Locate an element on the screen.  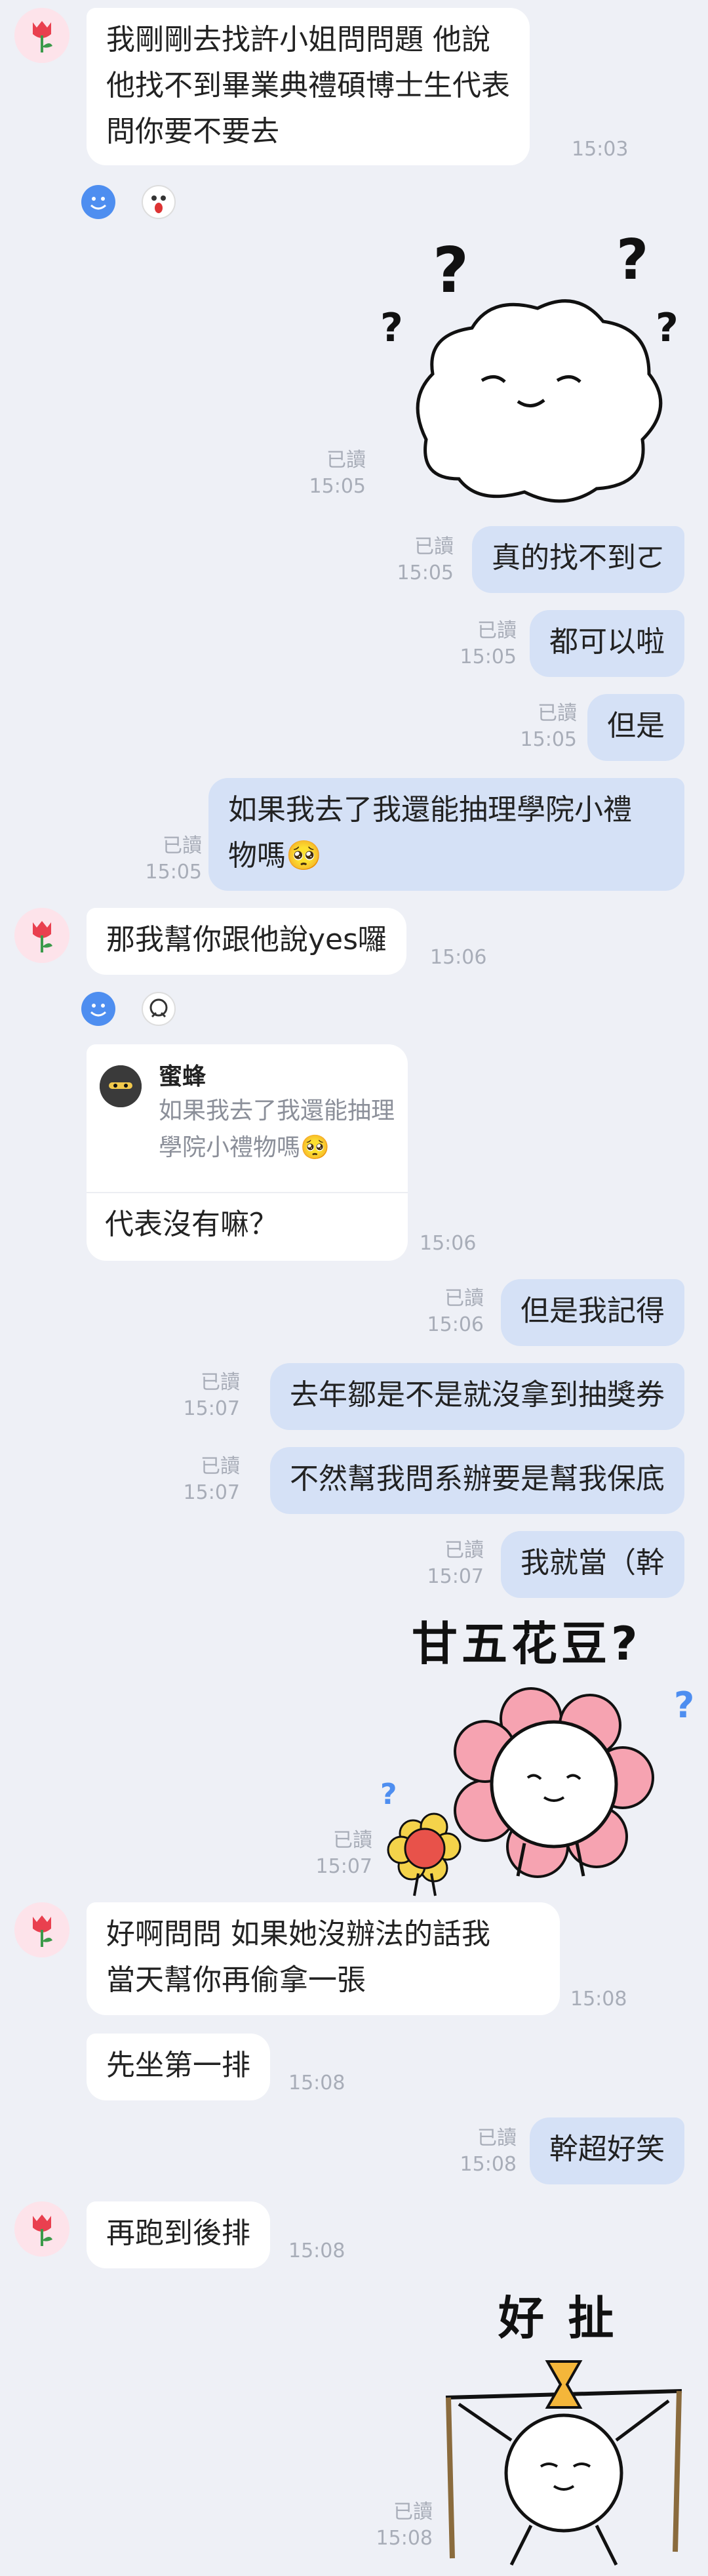
message-line: 當天幫你再偷拿一張 is located at coordinates (236, 1980).